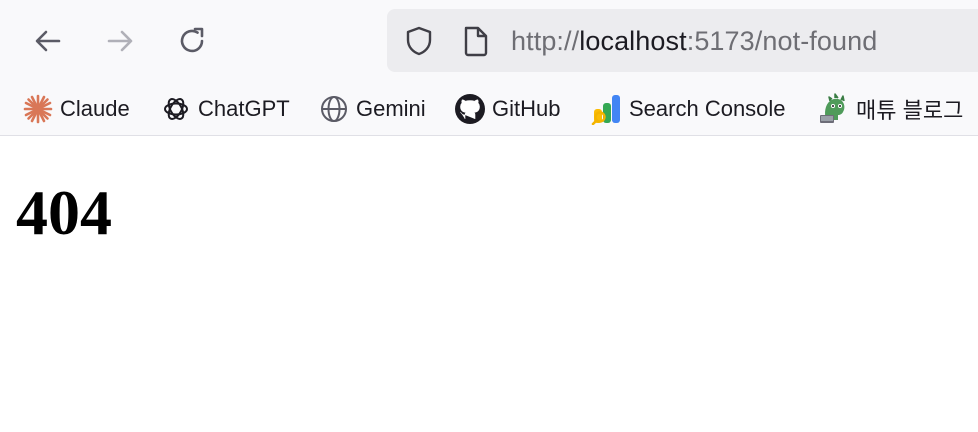 Image resolution: width=978 pixels, height=432 pixels. Describe the element at coordinates (38, 109) in the screenshot. I see `claude-icon` at that location.